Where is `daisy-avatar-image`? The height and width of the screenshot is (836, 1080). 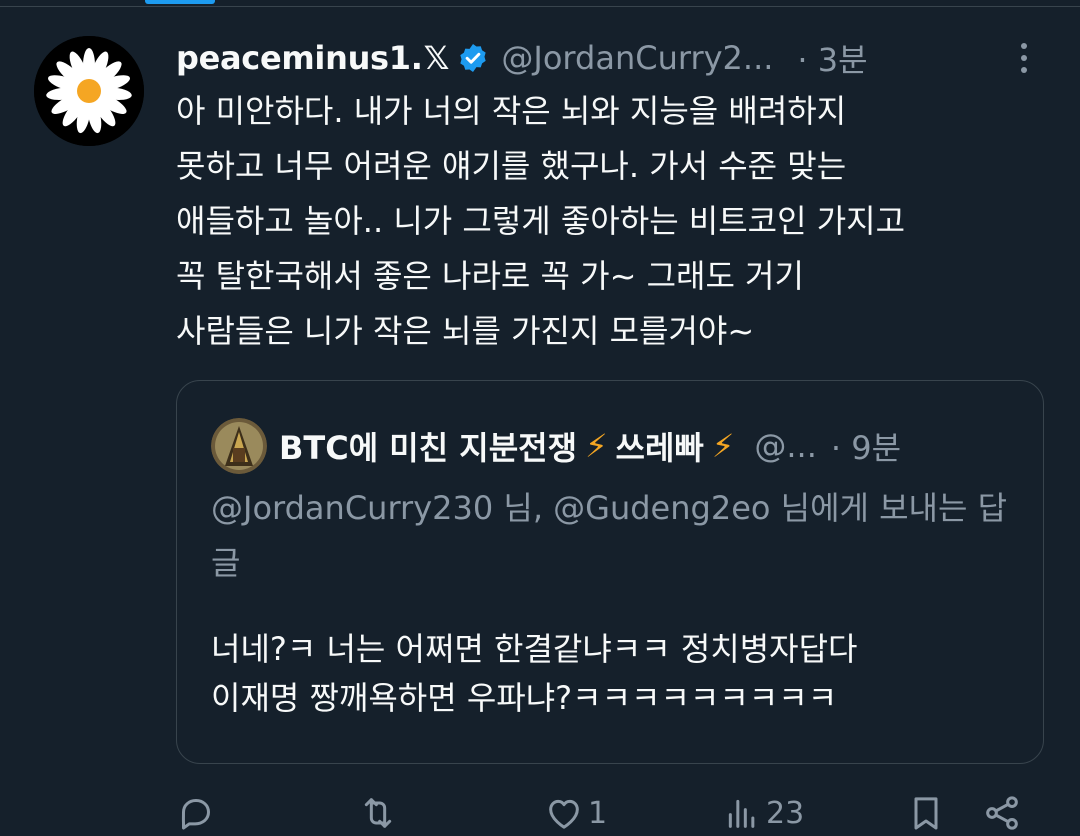 daisy-avatar-image is located at coordinates (89, 91).